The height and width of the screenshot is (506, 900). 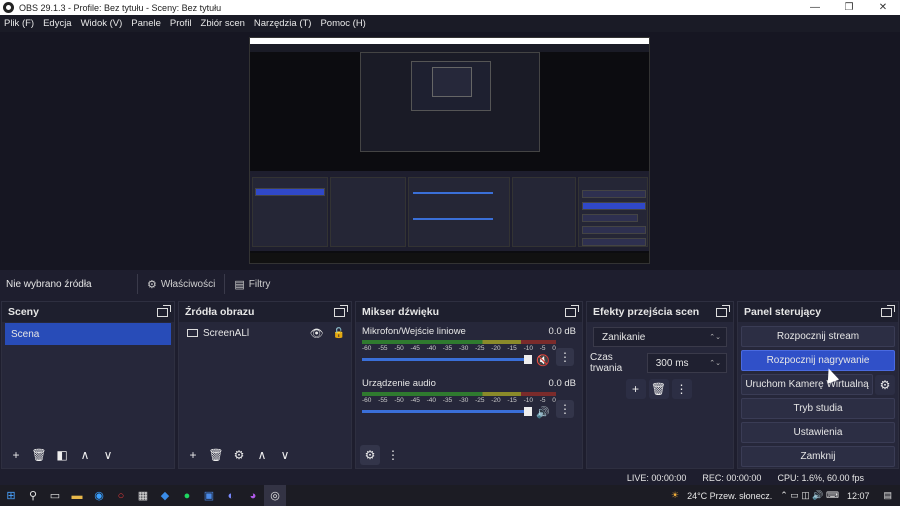 I want to click on no-source-label: Nie wybrano źródła, so click(x=49, y=284).